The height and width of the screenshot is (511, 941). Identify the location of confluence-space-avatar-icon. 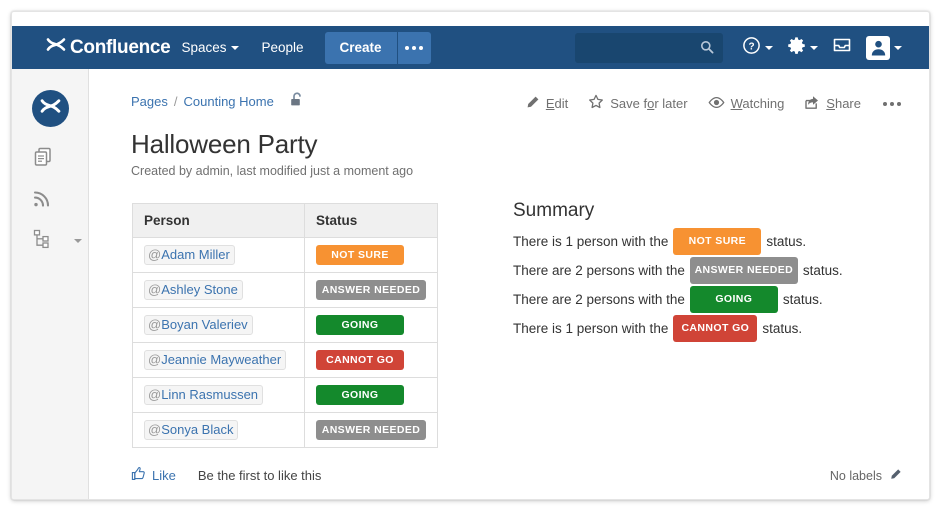
(50, 108).